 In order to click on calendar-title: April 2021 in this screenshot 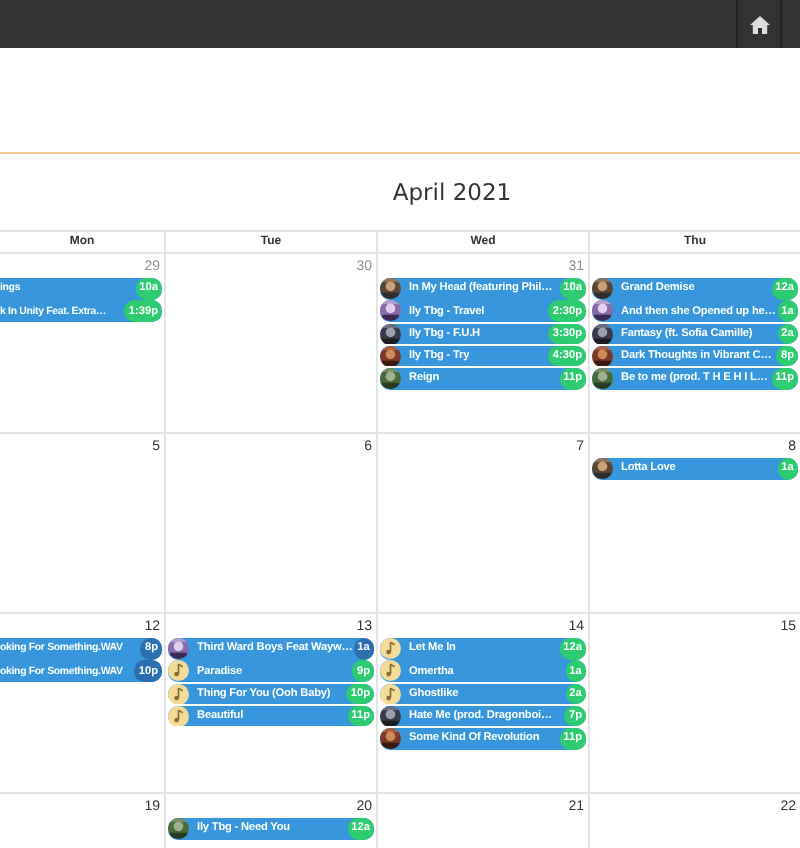, I will do `click(452, 192)`.